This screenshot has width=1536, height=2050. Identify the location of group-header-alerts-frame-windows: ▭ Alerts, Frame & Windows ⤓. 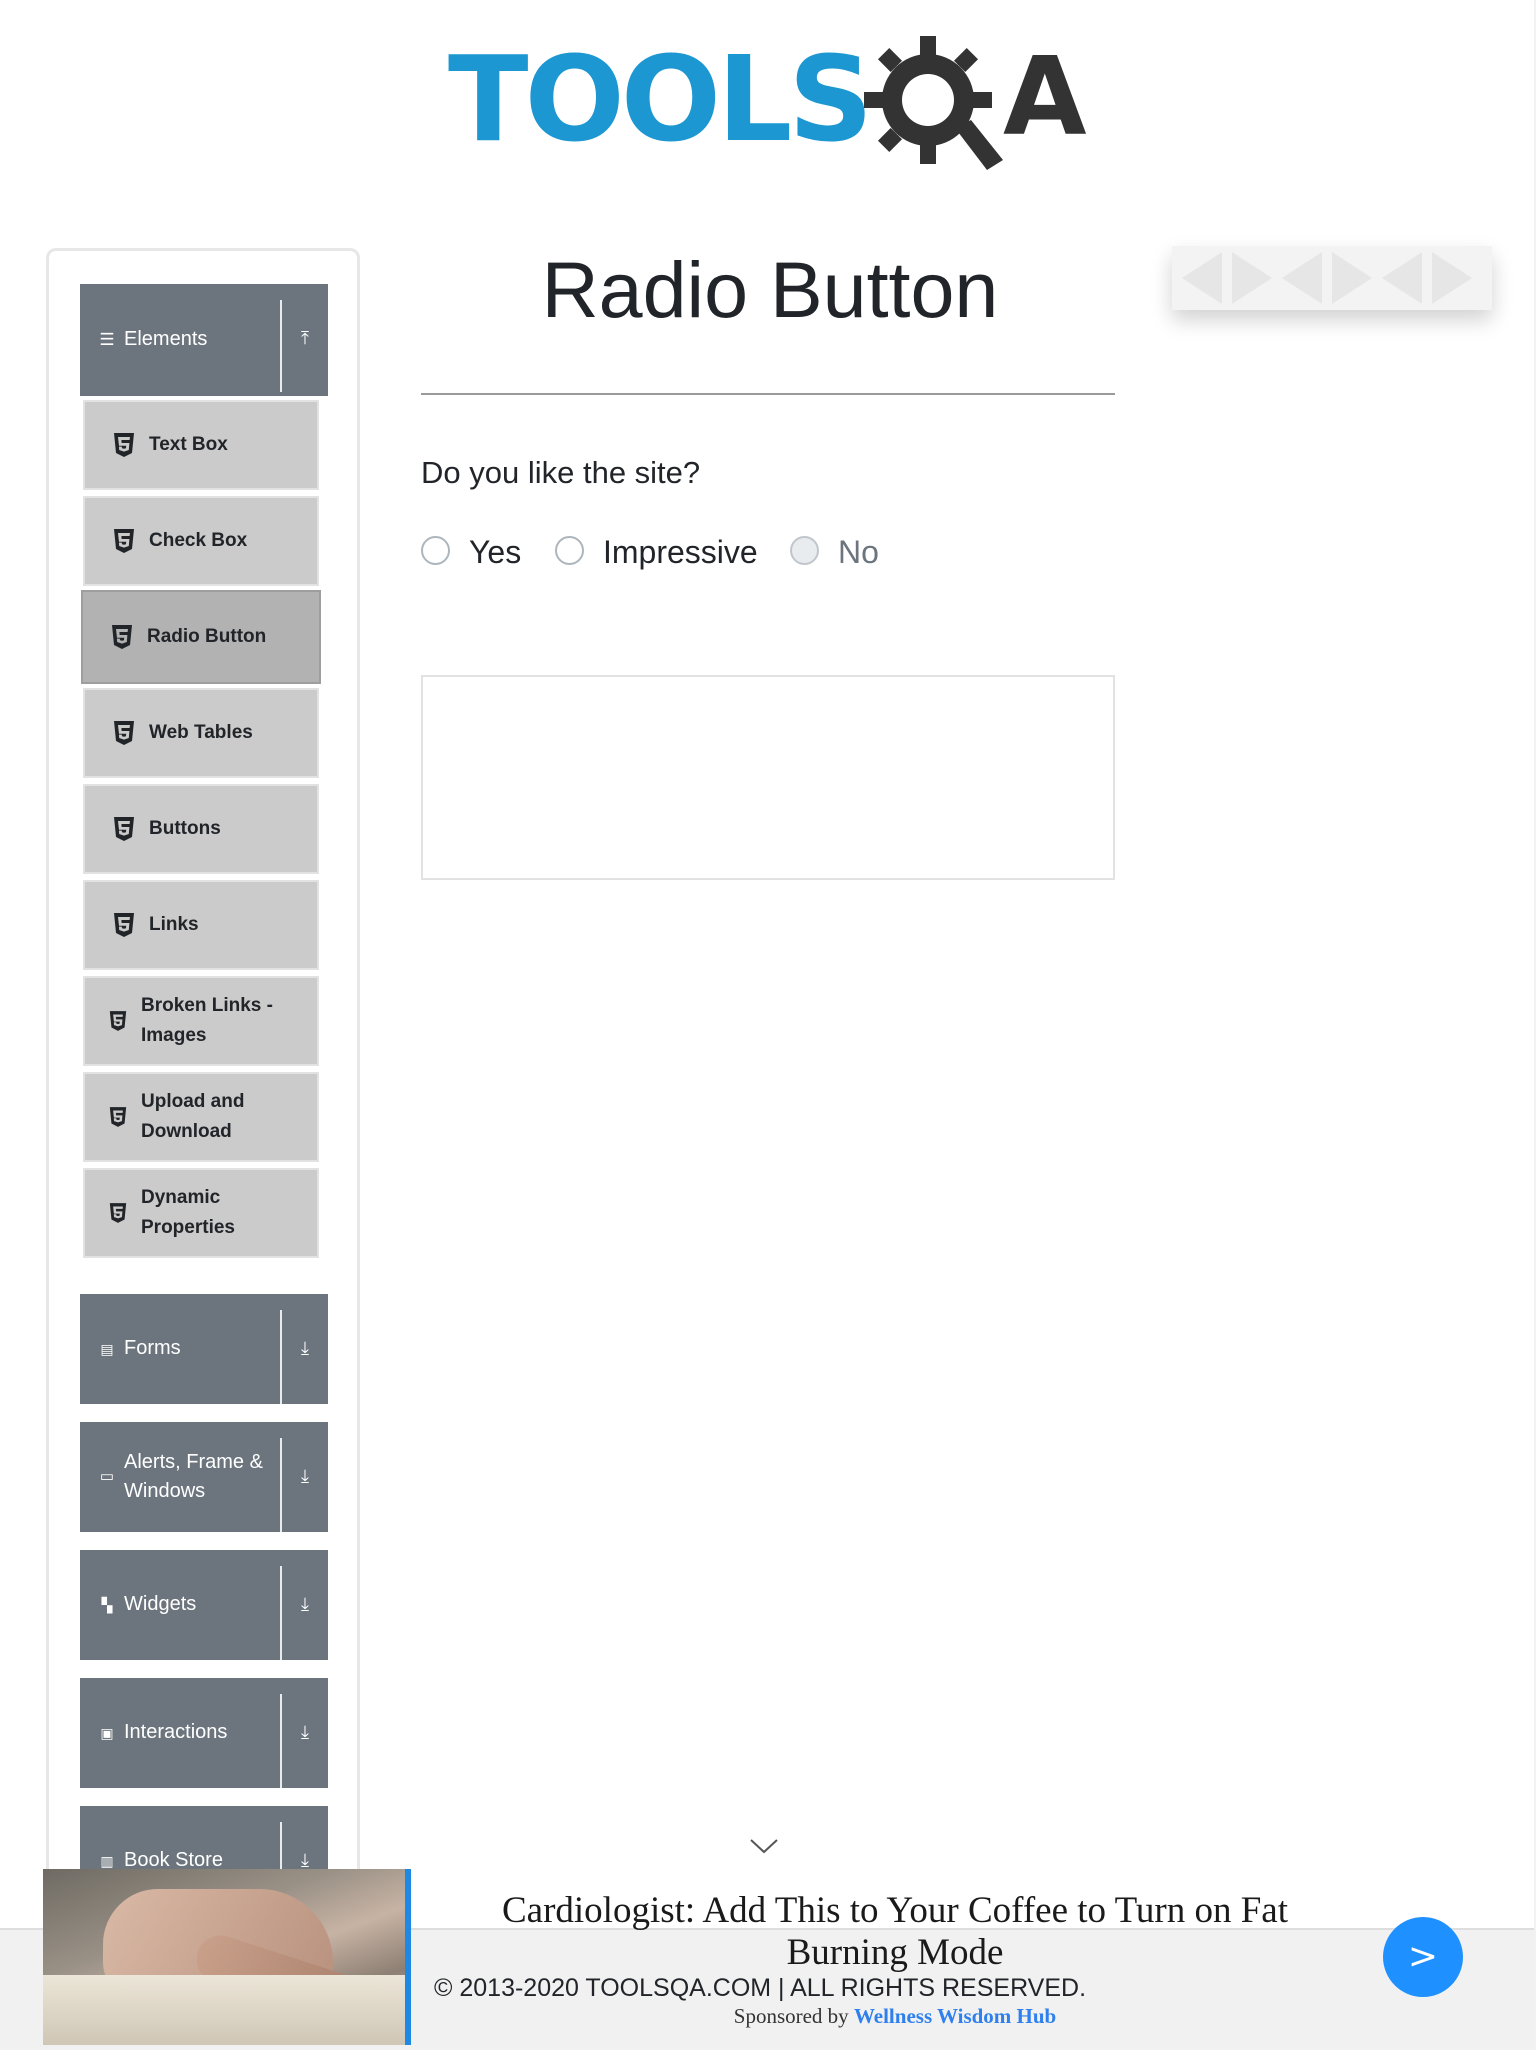
(204, 1477).